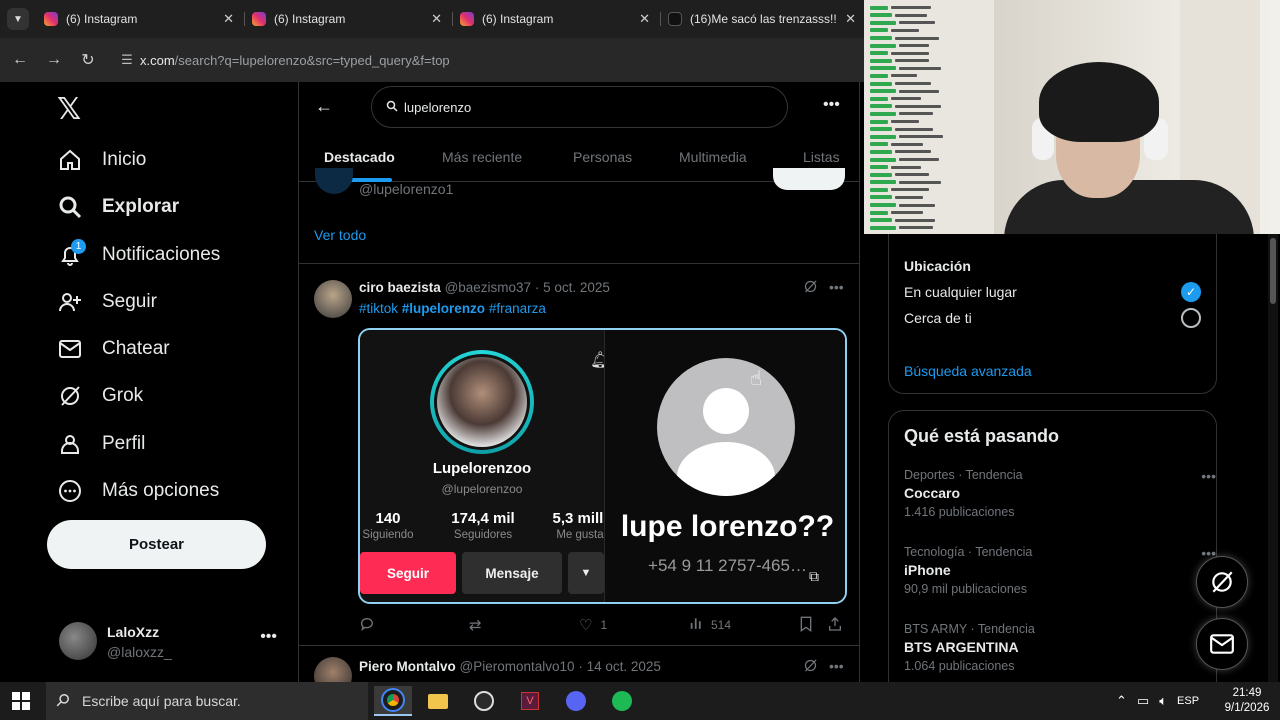 This screenshot has height=720, width=1280. I want to click on scrollbar-thumb, so click(1273, 271).